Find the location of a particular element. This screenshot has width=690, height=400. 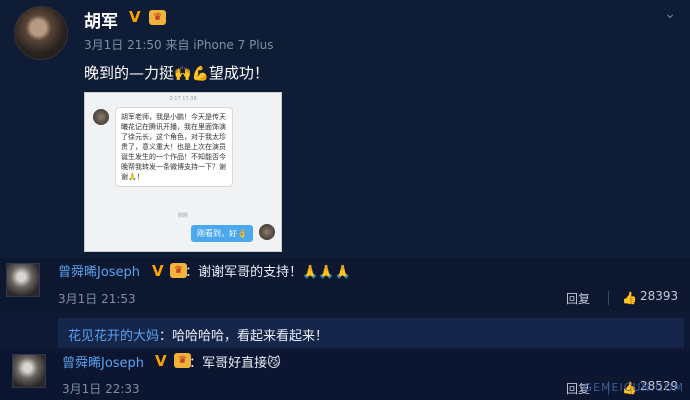

sub-commenter-name: 花见花开的大妈 is located at coordinates (113, 336).